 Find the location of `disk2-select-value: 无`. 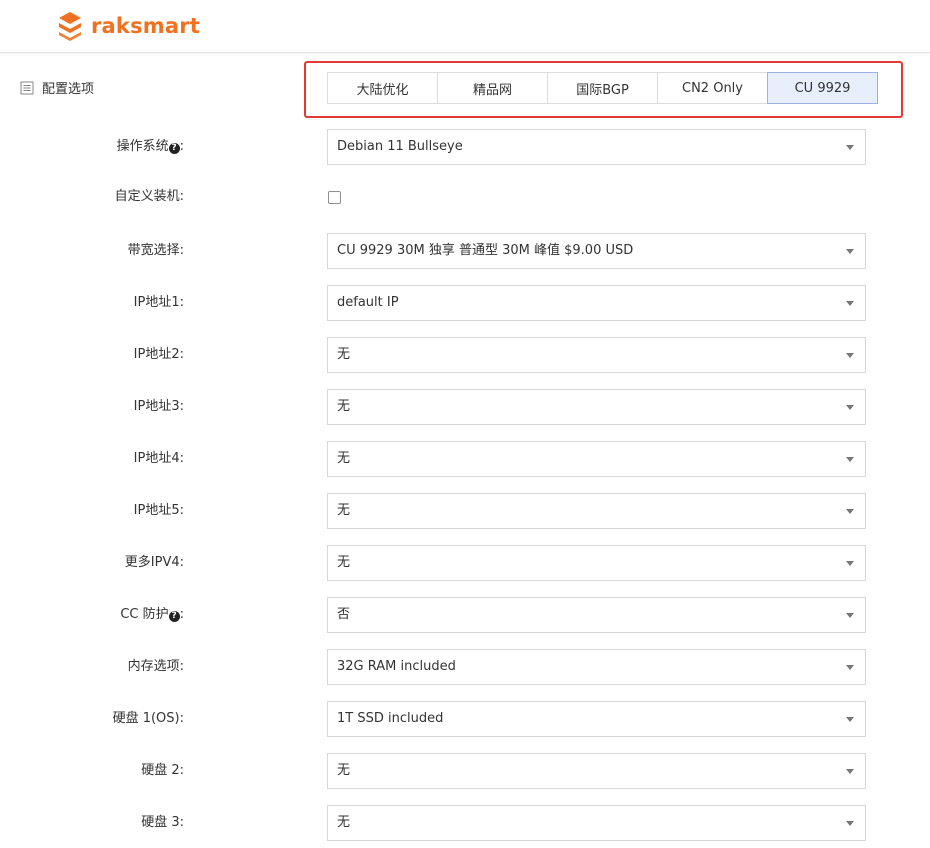

disk2-select-value: 无 is located at coordinates (344, 770).